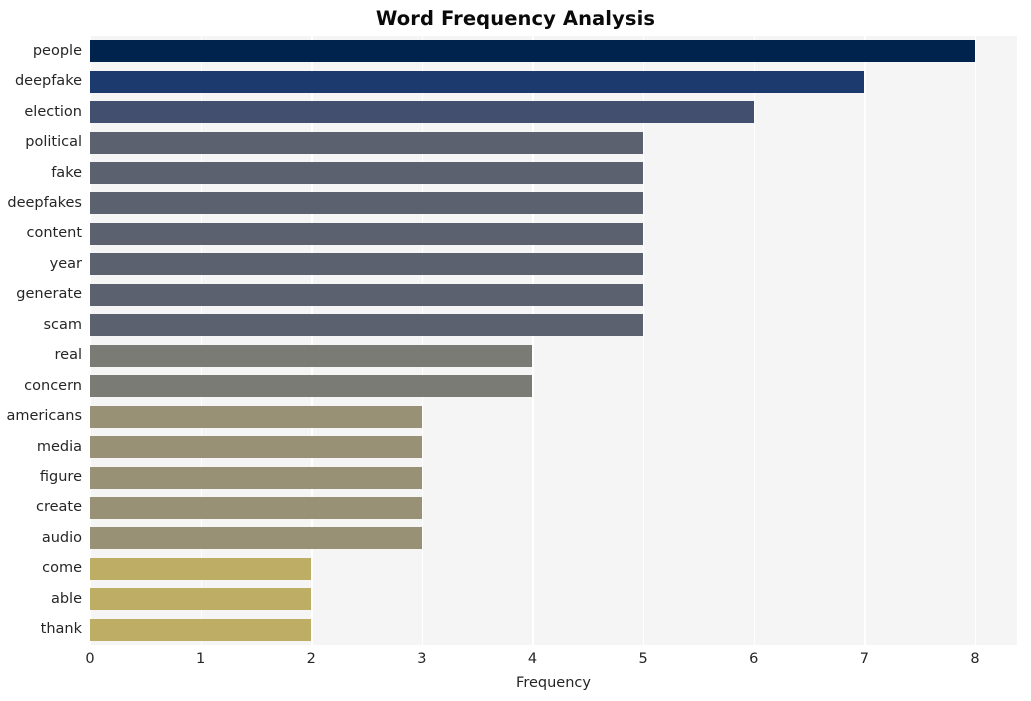 The image size is (1031, 701). I want to click on y-tick-label-able: able, so click(66, 598).